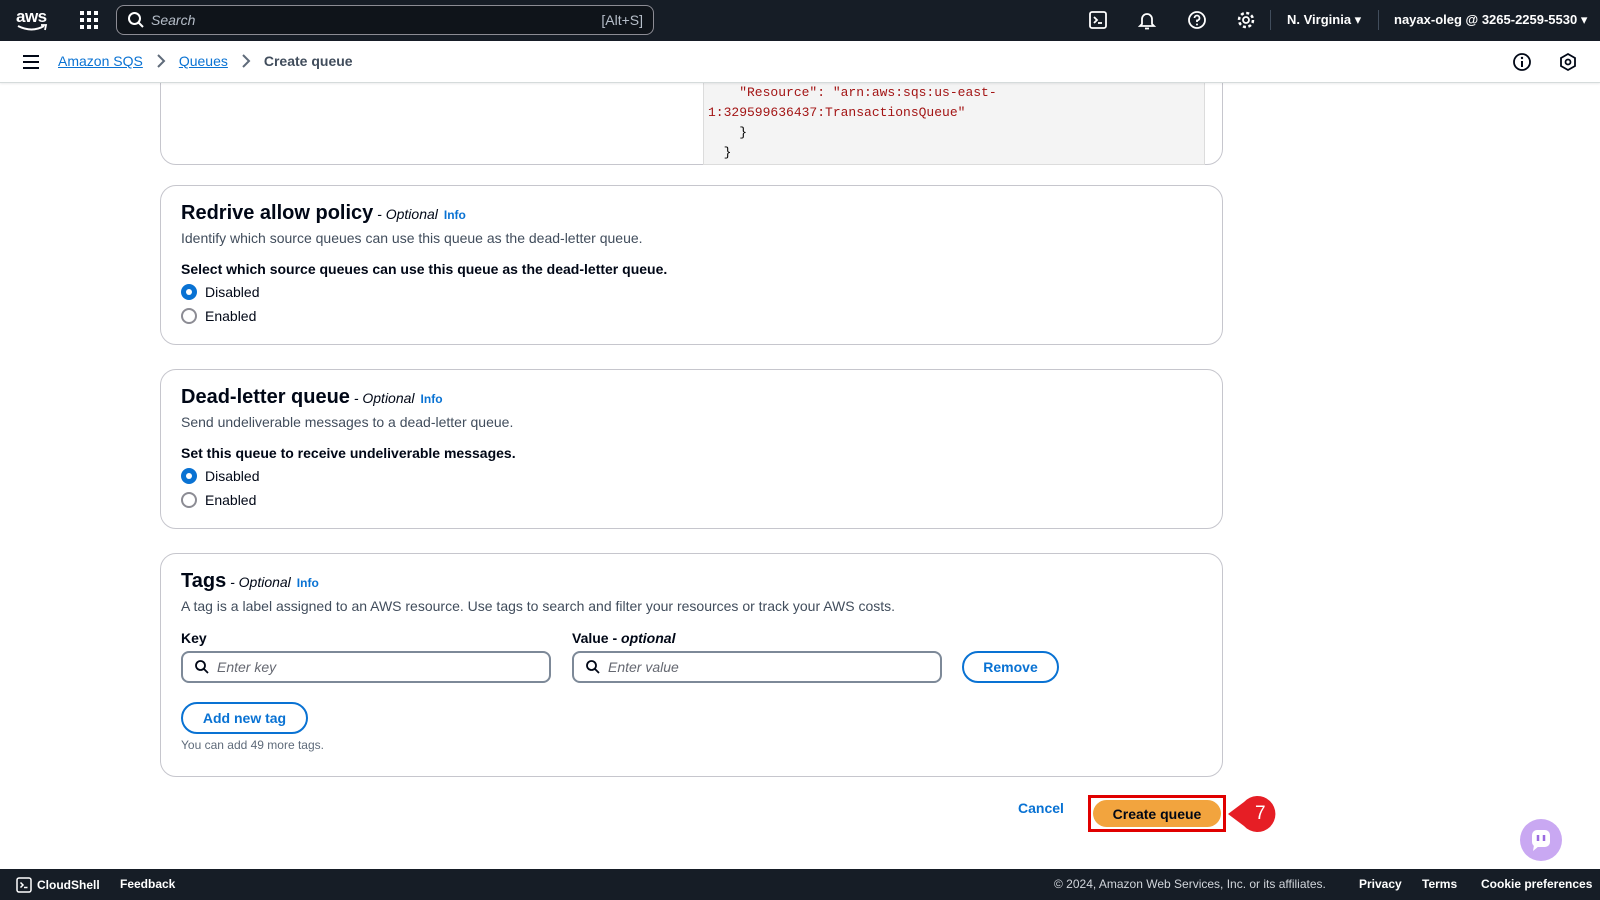 The width and height of the screenshot is (1600, 900). I want to click on breadcrumb-amazon-sqs: Amazon SQS, so click(100, 61).